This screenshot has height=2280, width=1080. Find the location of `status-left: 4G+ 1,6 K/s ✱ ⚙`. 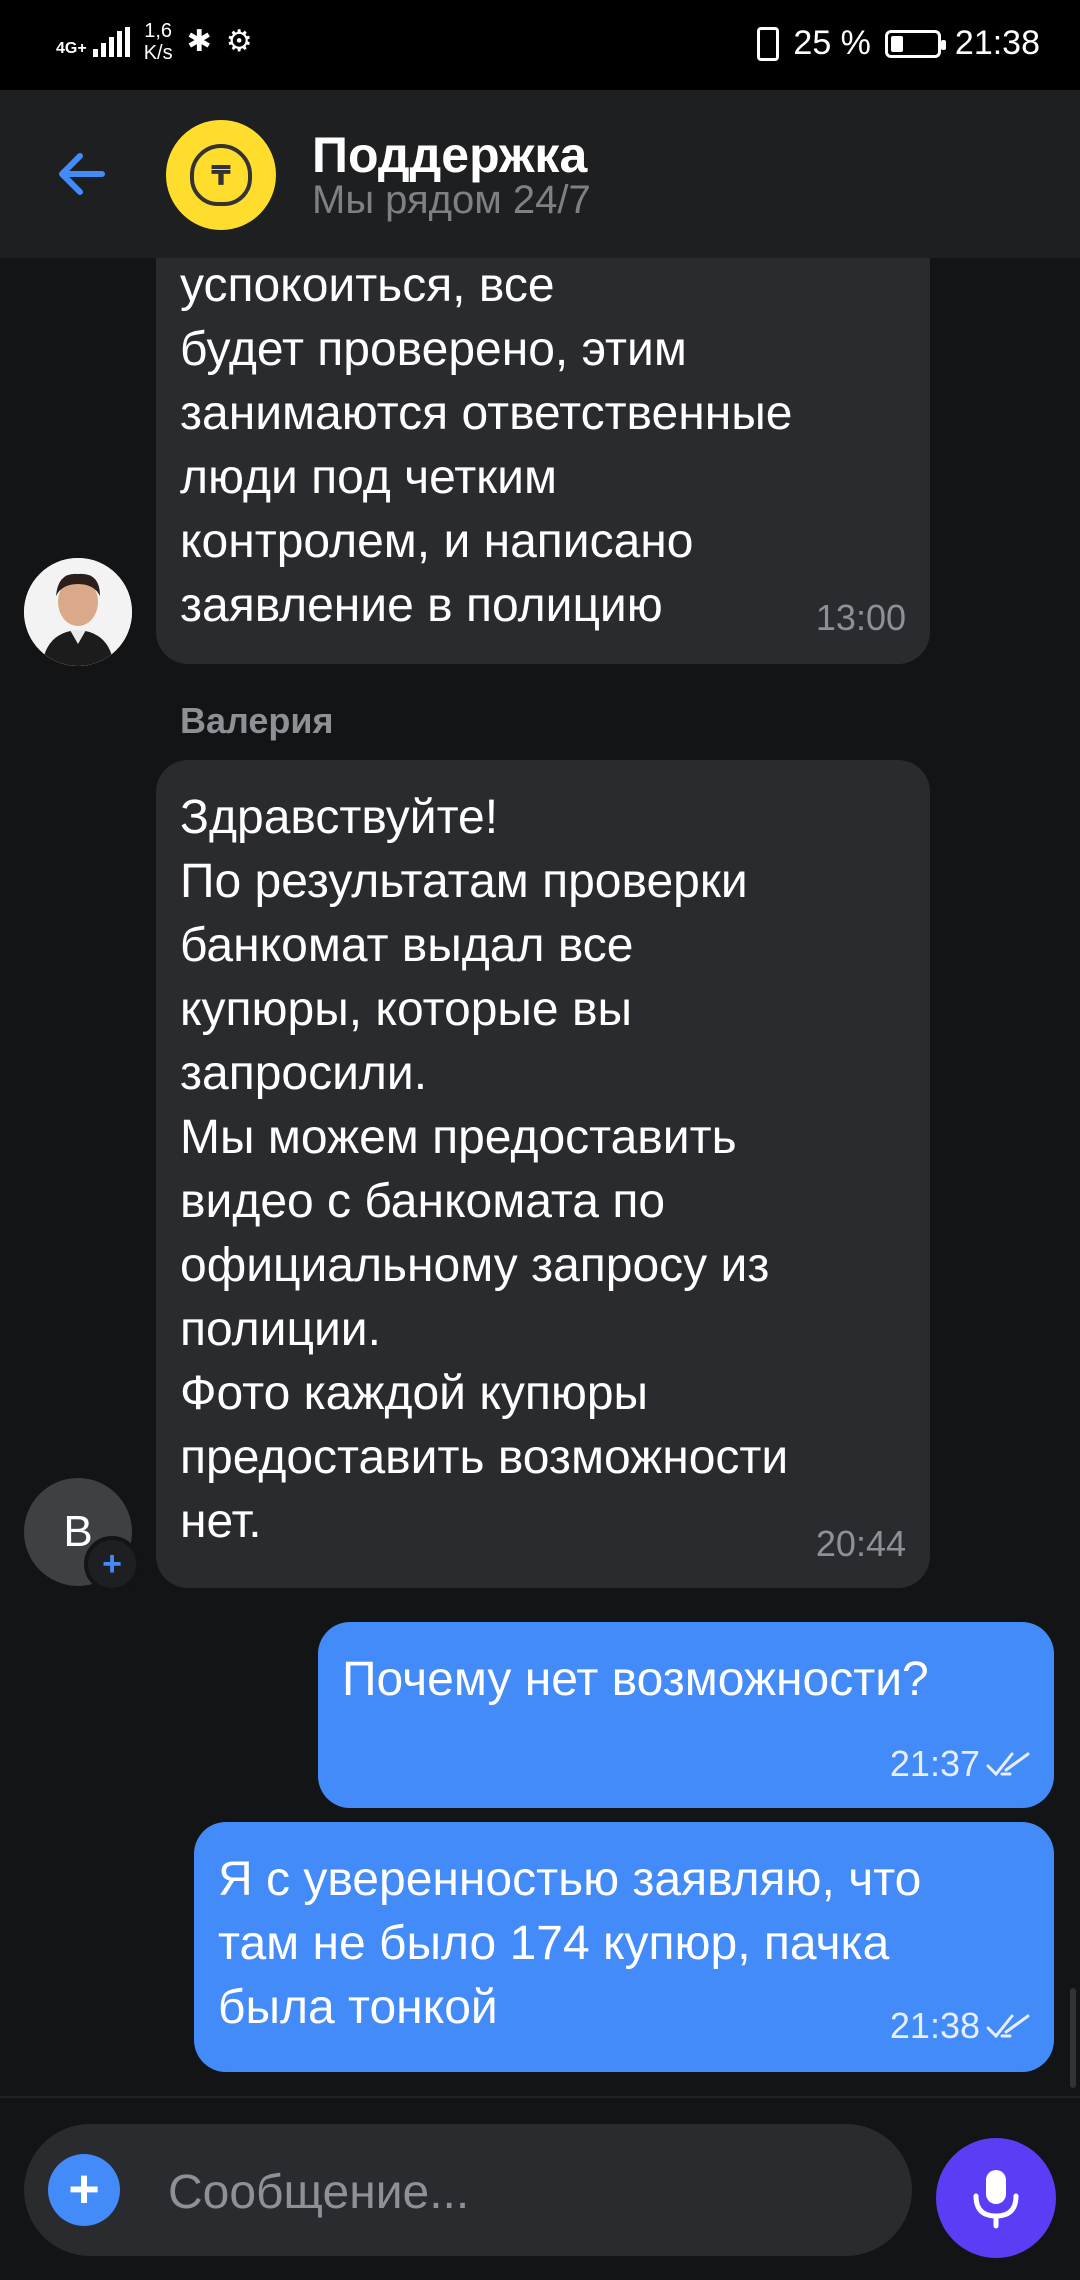

status-left: 4G+ 1,6 K/s ✱ ⚙ is located at coordinates (154, 42).